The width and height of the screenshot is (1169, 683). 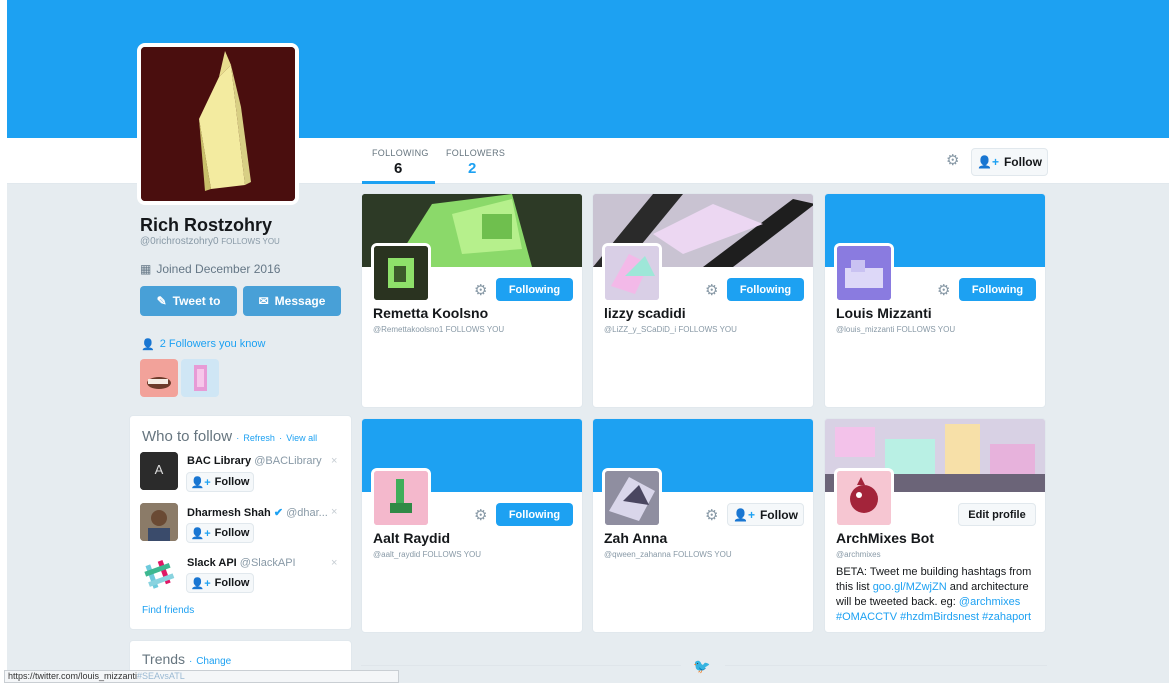 What do you see at coordinates (259, 438) in the screenshot?
I see `refresh-link: Refresh` at bounding box center [259, 438].